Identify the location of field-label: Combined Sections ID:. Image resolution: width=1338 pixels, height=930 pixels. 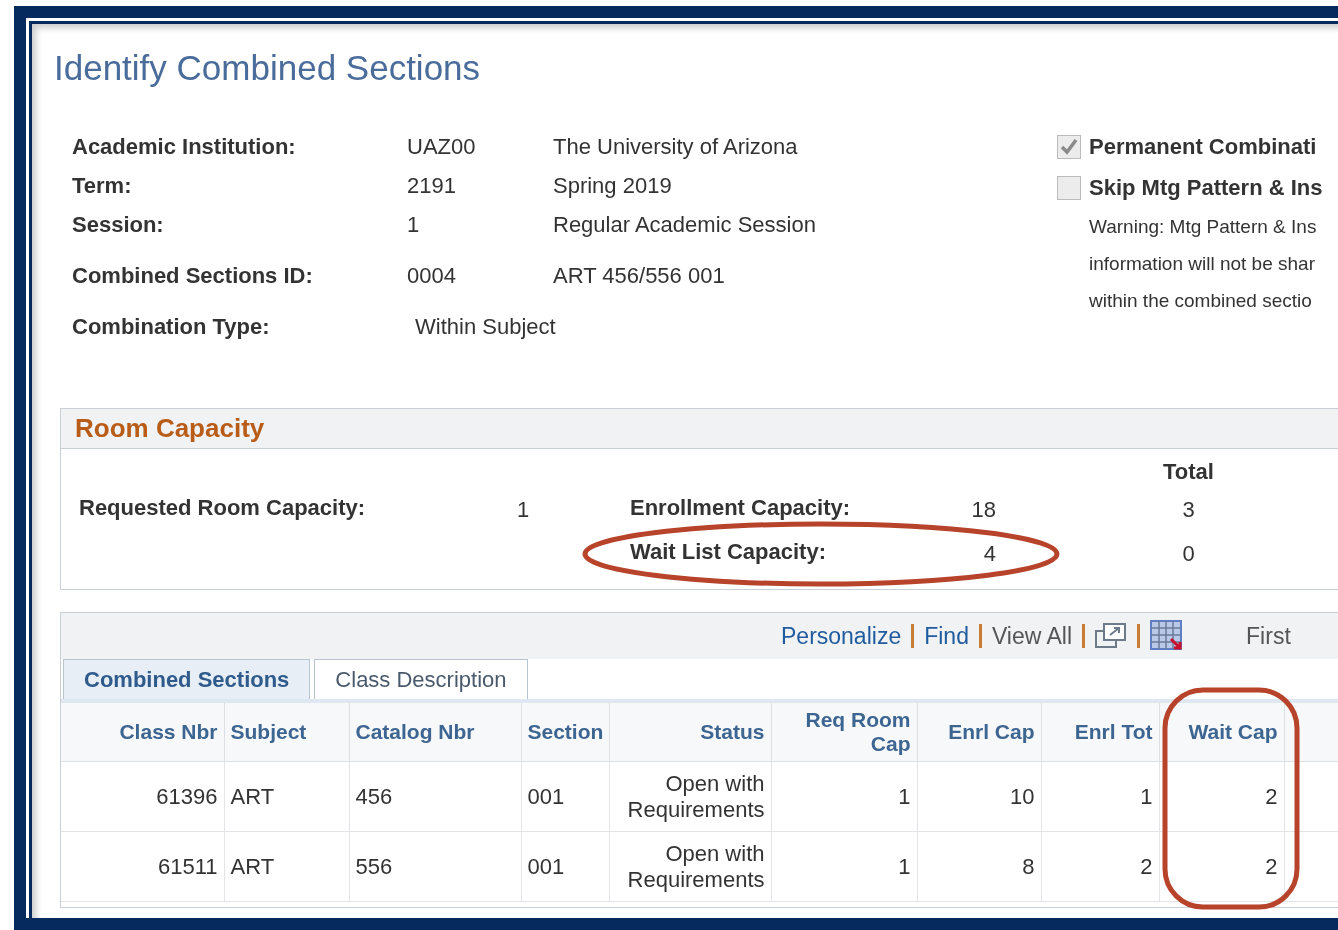
(193, 275).